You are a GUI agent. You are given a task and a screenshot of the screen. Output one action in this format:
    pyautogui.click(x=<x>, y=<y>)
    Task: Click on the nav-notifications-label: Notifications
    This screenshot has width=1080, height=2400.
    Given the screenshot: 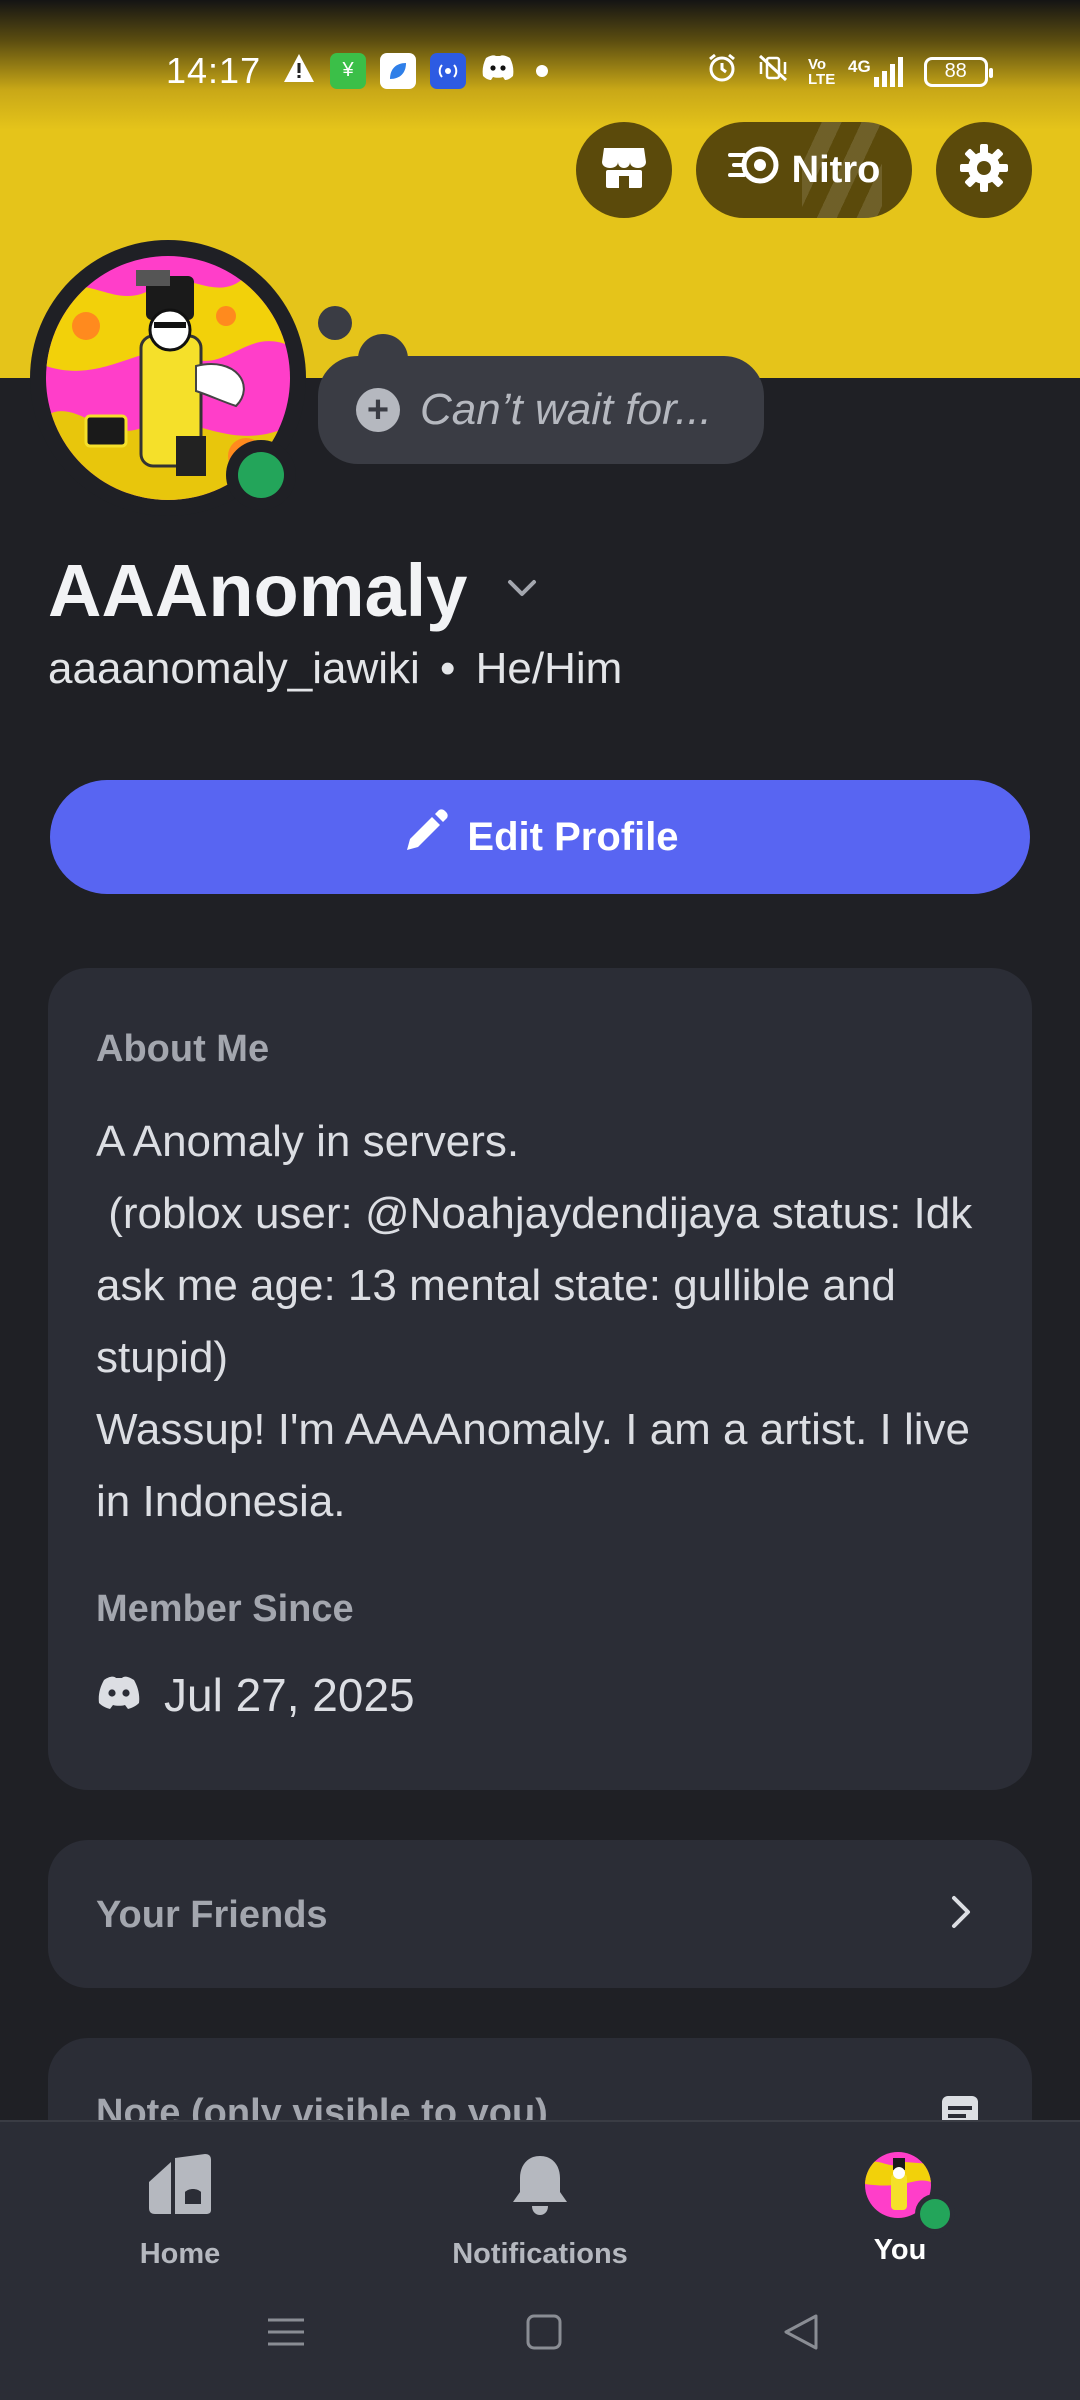 What is the action you would take?
    pyautogui.click(x=540, y=2254)
    